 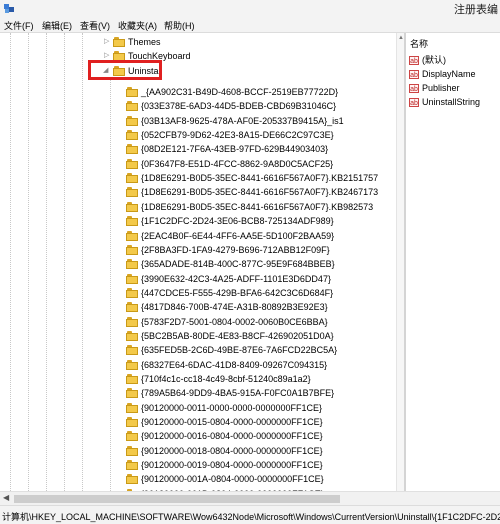 I want to click on menu-help: 帮助(H), so click(x=179, y=25).